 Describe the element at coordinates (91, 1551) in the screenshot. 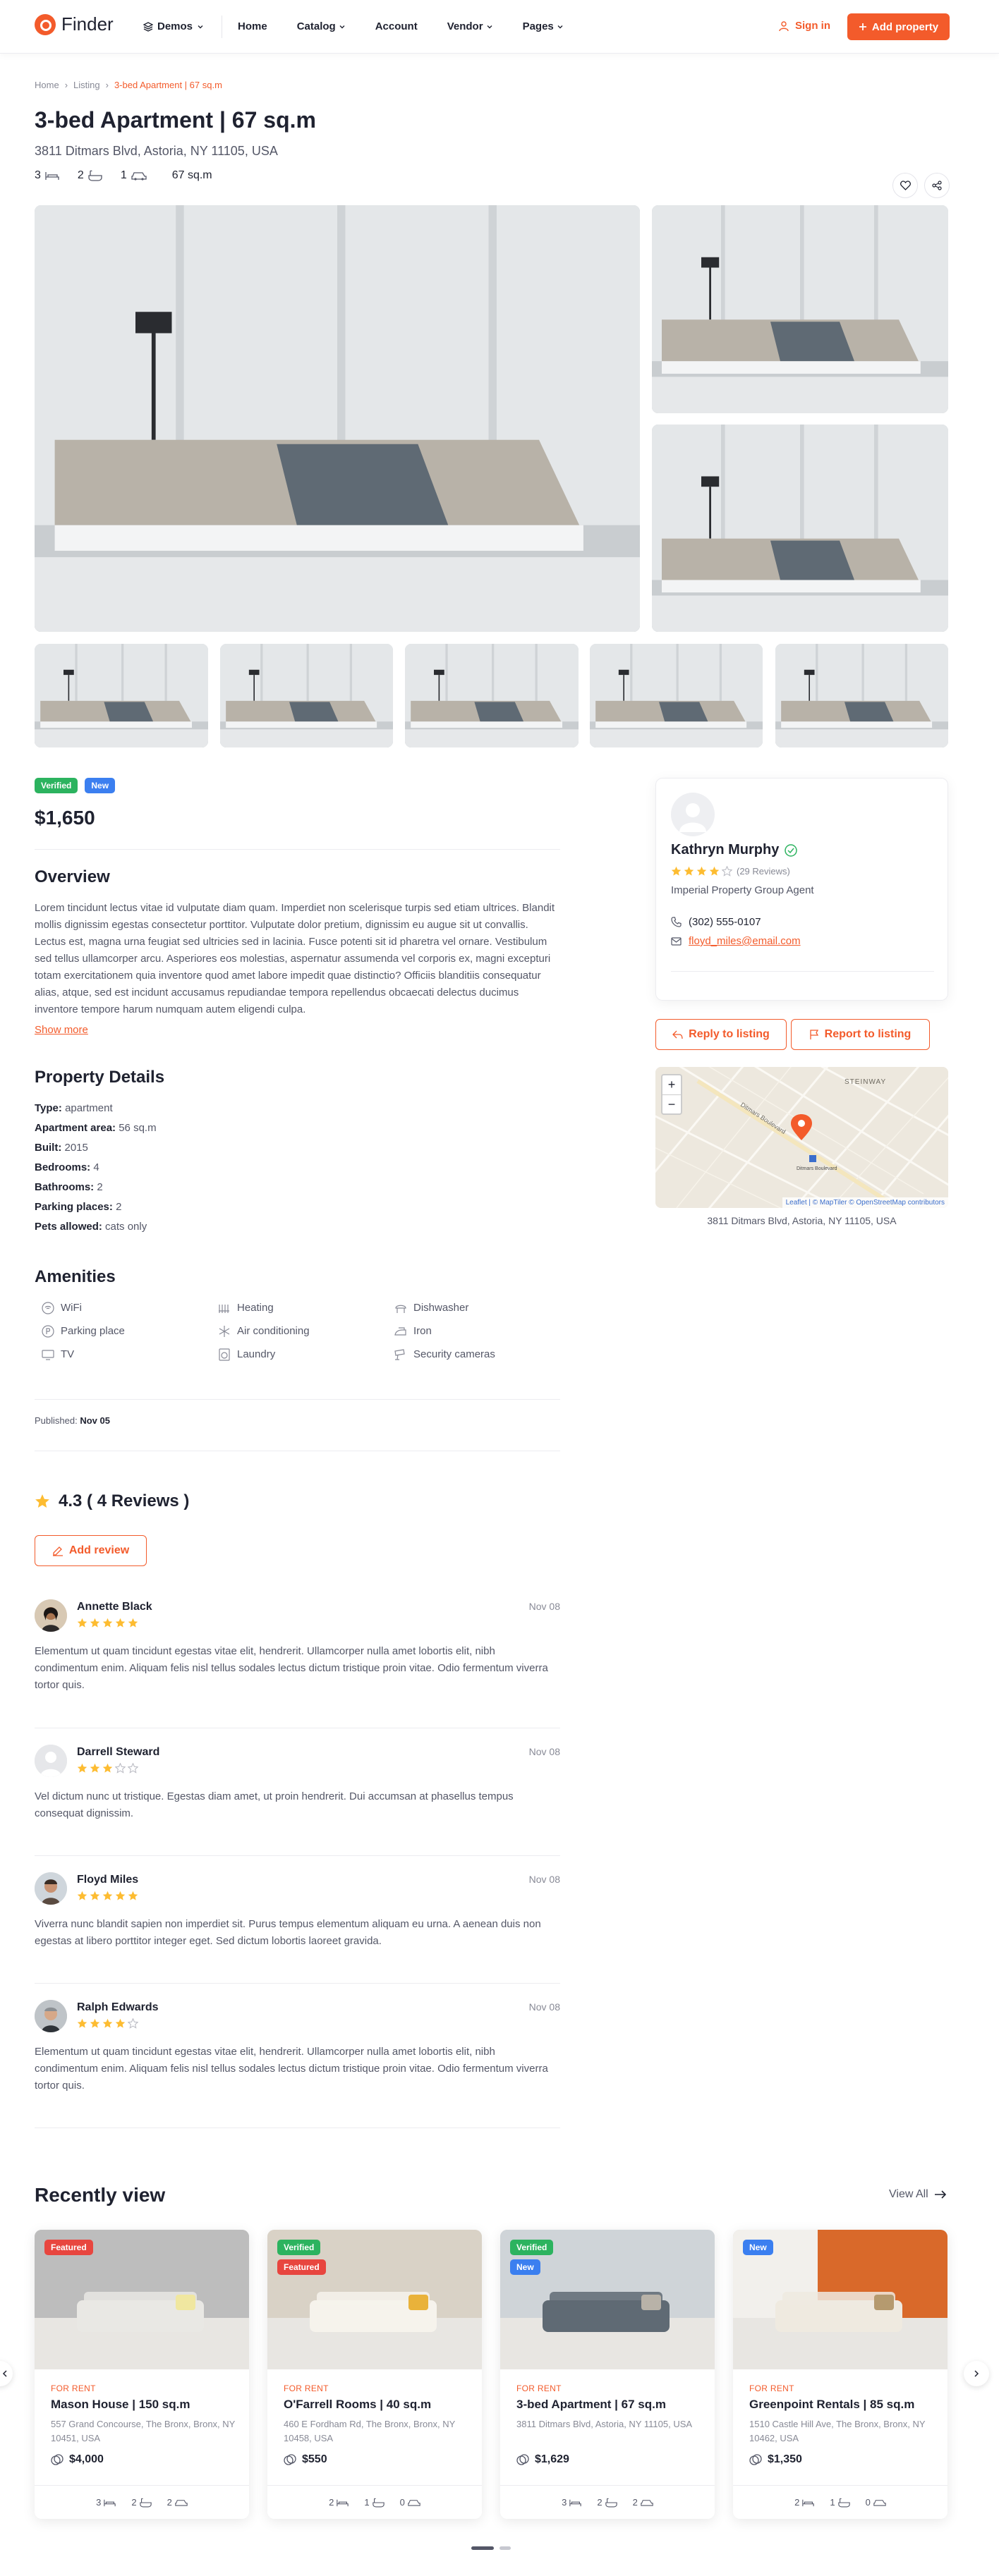

I see `add-review-button: Add review` at that location.